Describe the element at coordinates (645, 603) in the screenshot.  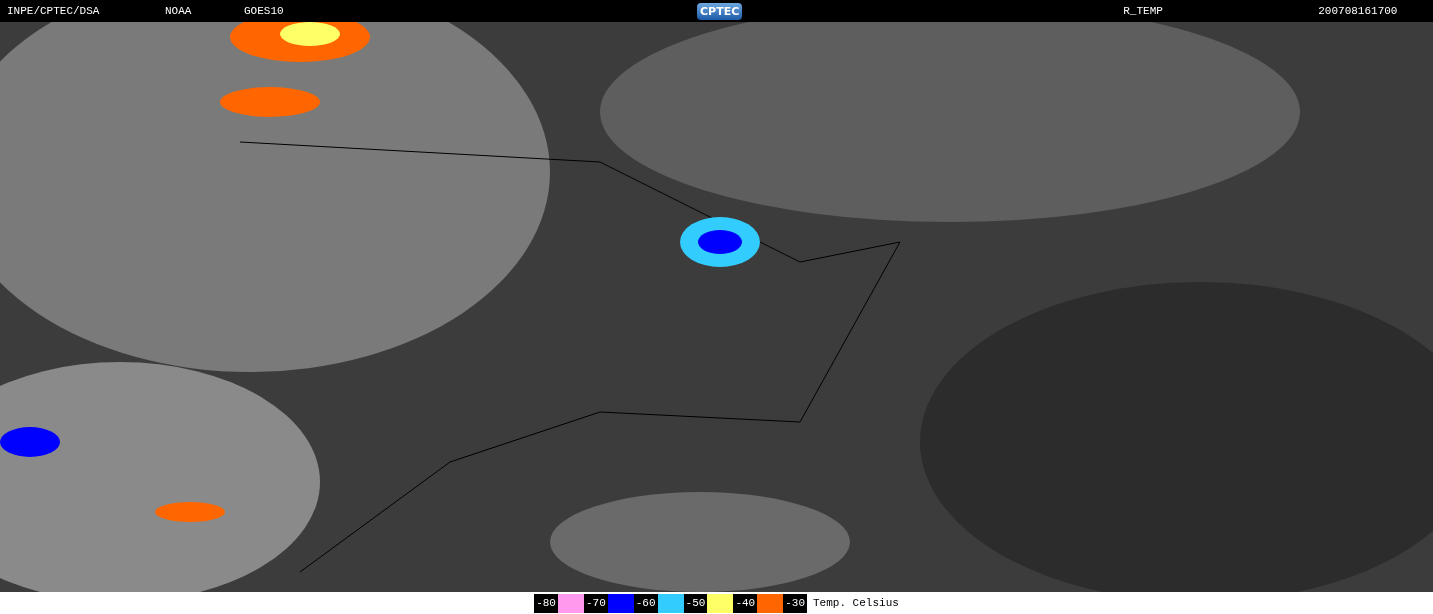
I see `legend-label: -60` at that location.